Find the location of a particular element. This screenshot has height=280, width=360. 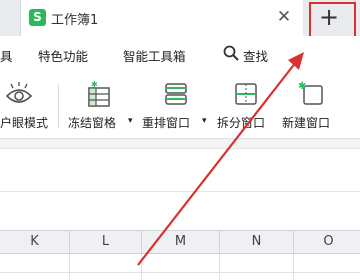

close-tab-icon: ✕ is located at coordinates (284, 17).